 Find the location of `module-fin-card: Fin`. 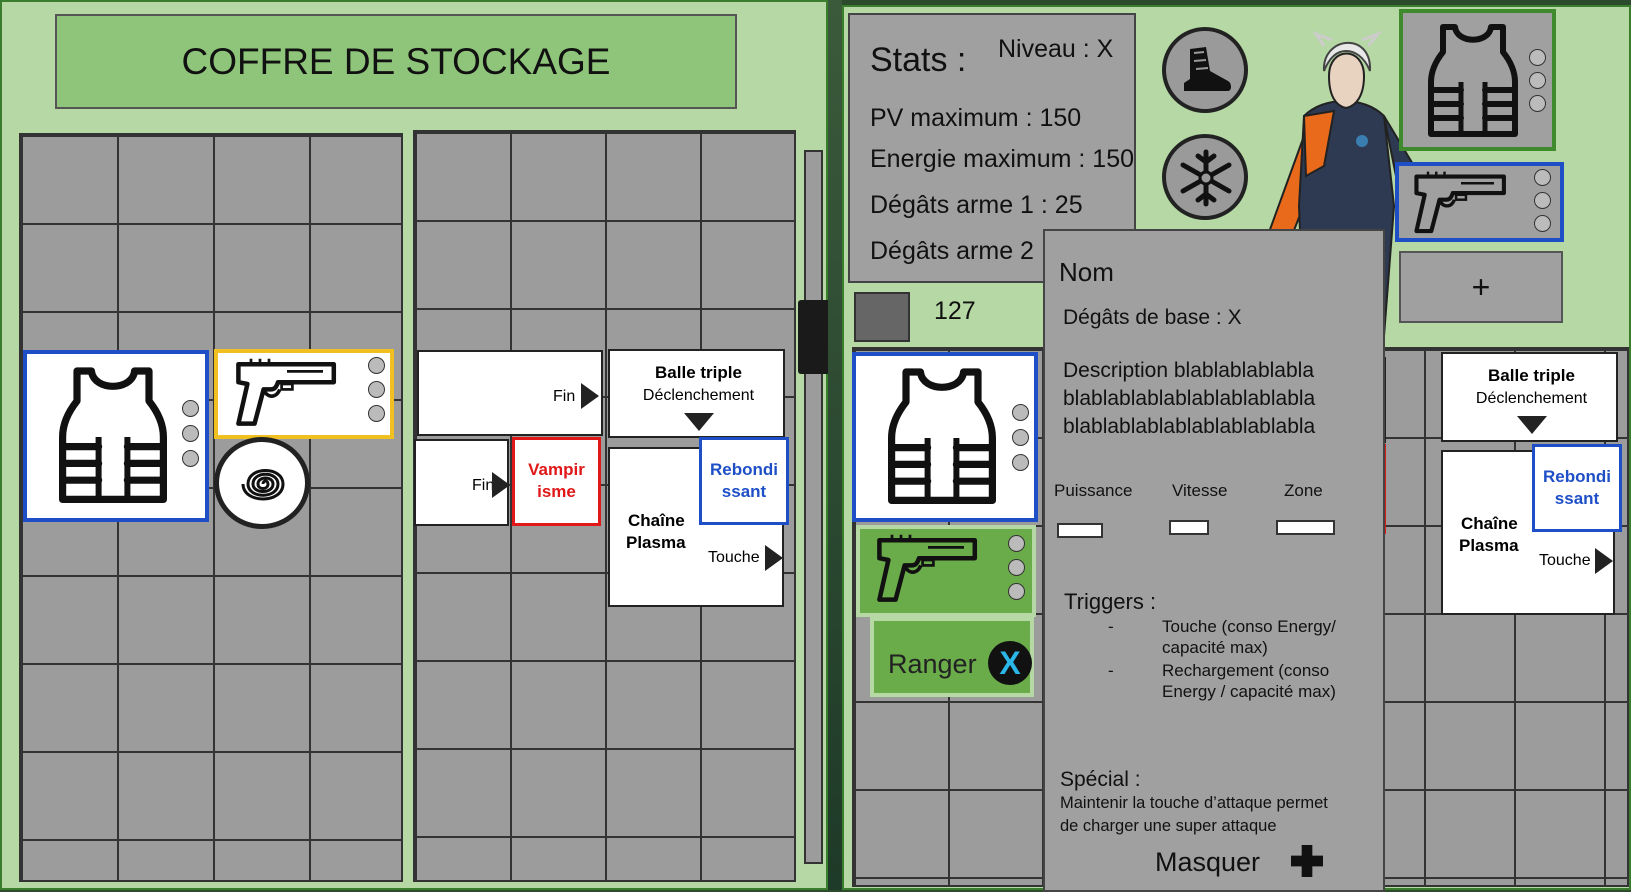

module-fin-card: Fin is located at coordinates (510, 393).